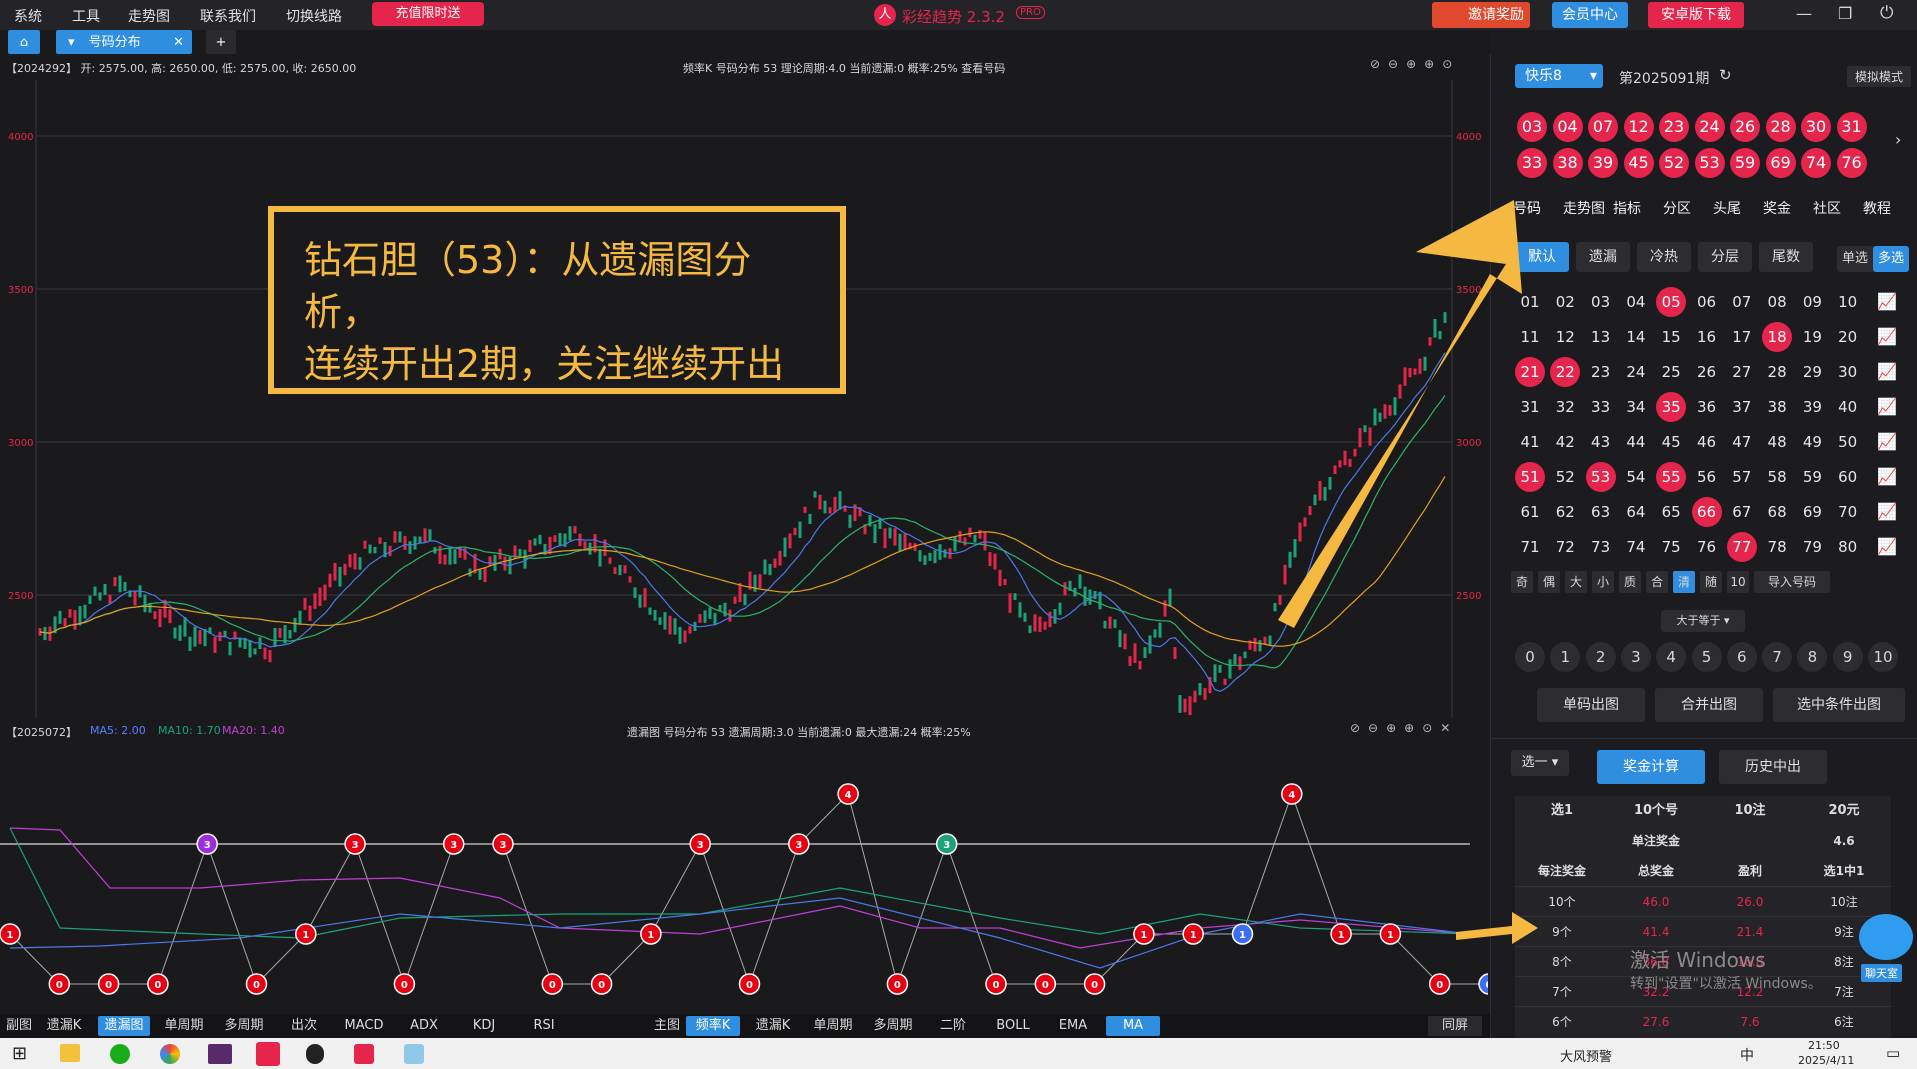 The height and width of the screenshot is (1069, 1917). I want to click on number-14: 14, so click(1636, 337).